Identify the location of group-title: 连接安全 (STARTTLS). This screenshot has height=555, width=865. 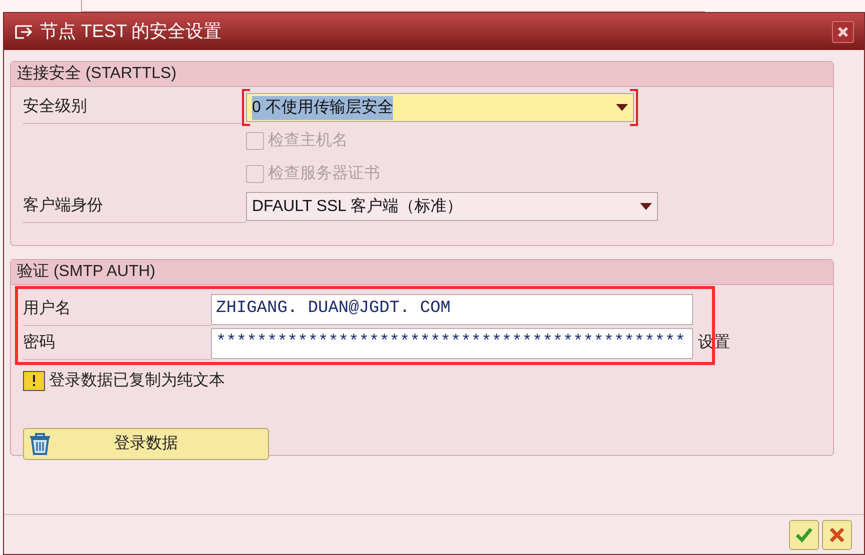
(422, 74).